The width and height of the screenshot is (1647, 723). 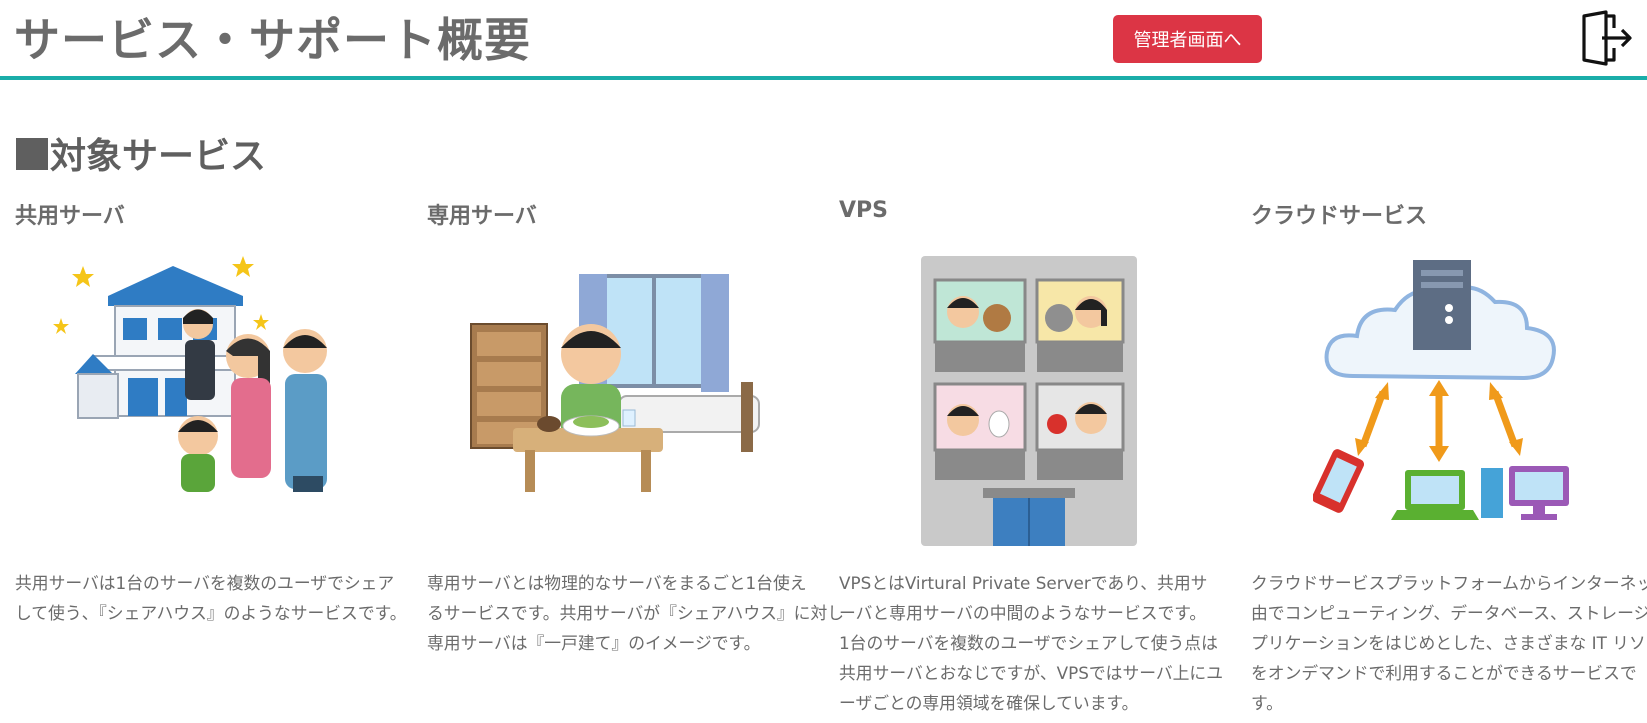 What do you see at coordinates (619, 401) in the screenshot?
I see `person-room-illustration` at bounding box center [619, 401].